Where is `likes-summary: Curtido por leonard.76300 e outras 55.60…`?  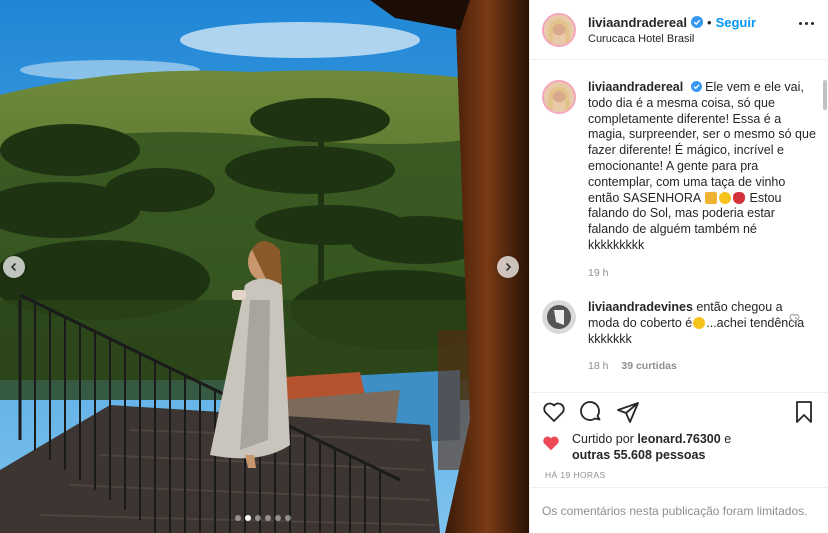
likes-summary: Curtido por leonard.76300 e outras 55.60… is located at coordinates (680, 447).